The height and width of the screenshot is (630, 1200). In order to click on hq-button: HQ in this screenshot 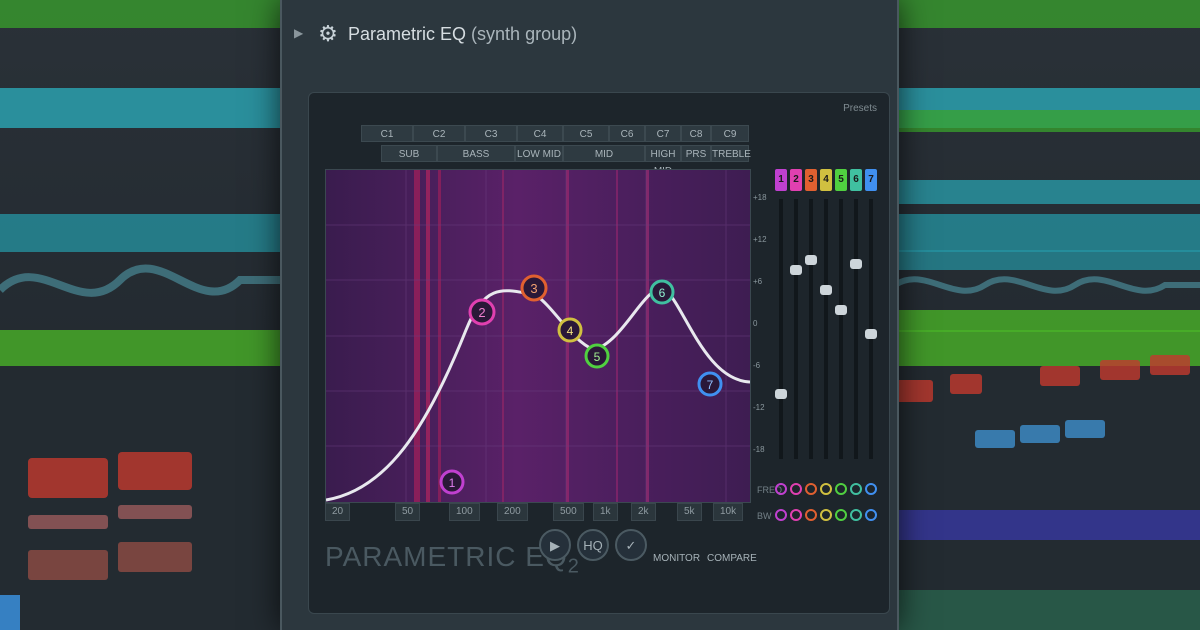, I will do `click(593, 545)`.